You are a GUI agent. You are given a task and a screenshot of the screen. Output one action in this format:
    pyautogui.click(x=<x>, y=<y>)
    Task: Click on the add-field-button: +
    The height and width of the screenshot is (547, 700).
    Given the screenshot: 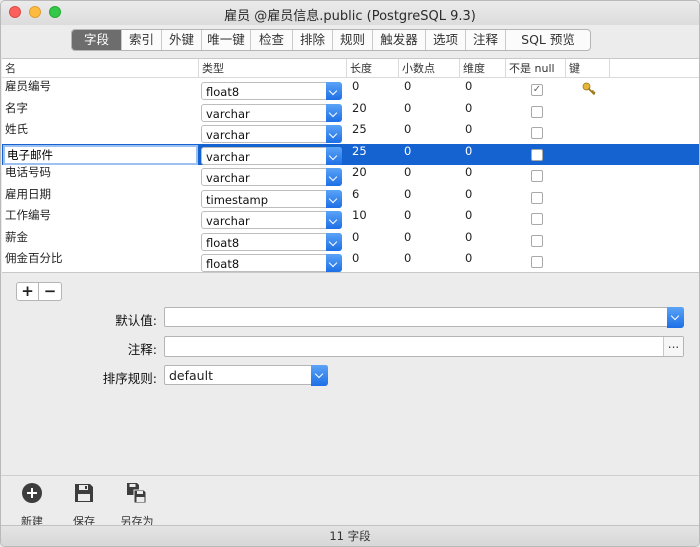 What is the action you would take?
    pyautogui.click(x=28, y=291)
    